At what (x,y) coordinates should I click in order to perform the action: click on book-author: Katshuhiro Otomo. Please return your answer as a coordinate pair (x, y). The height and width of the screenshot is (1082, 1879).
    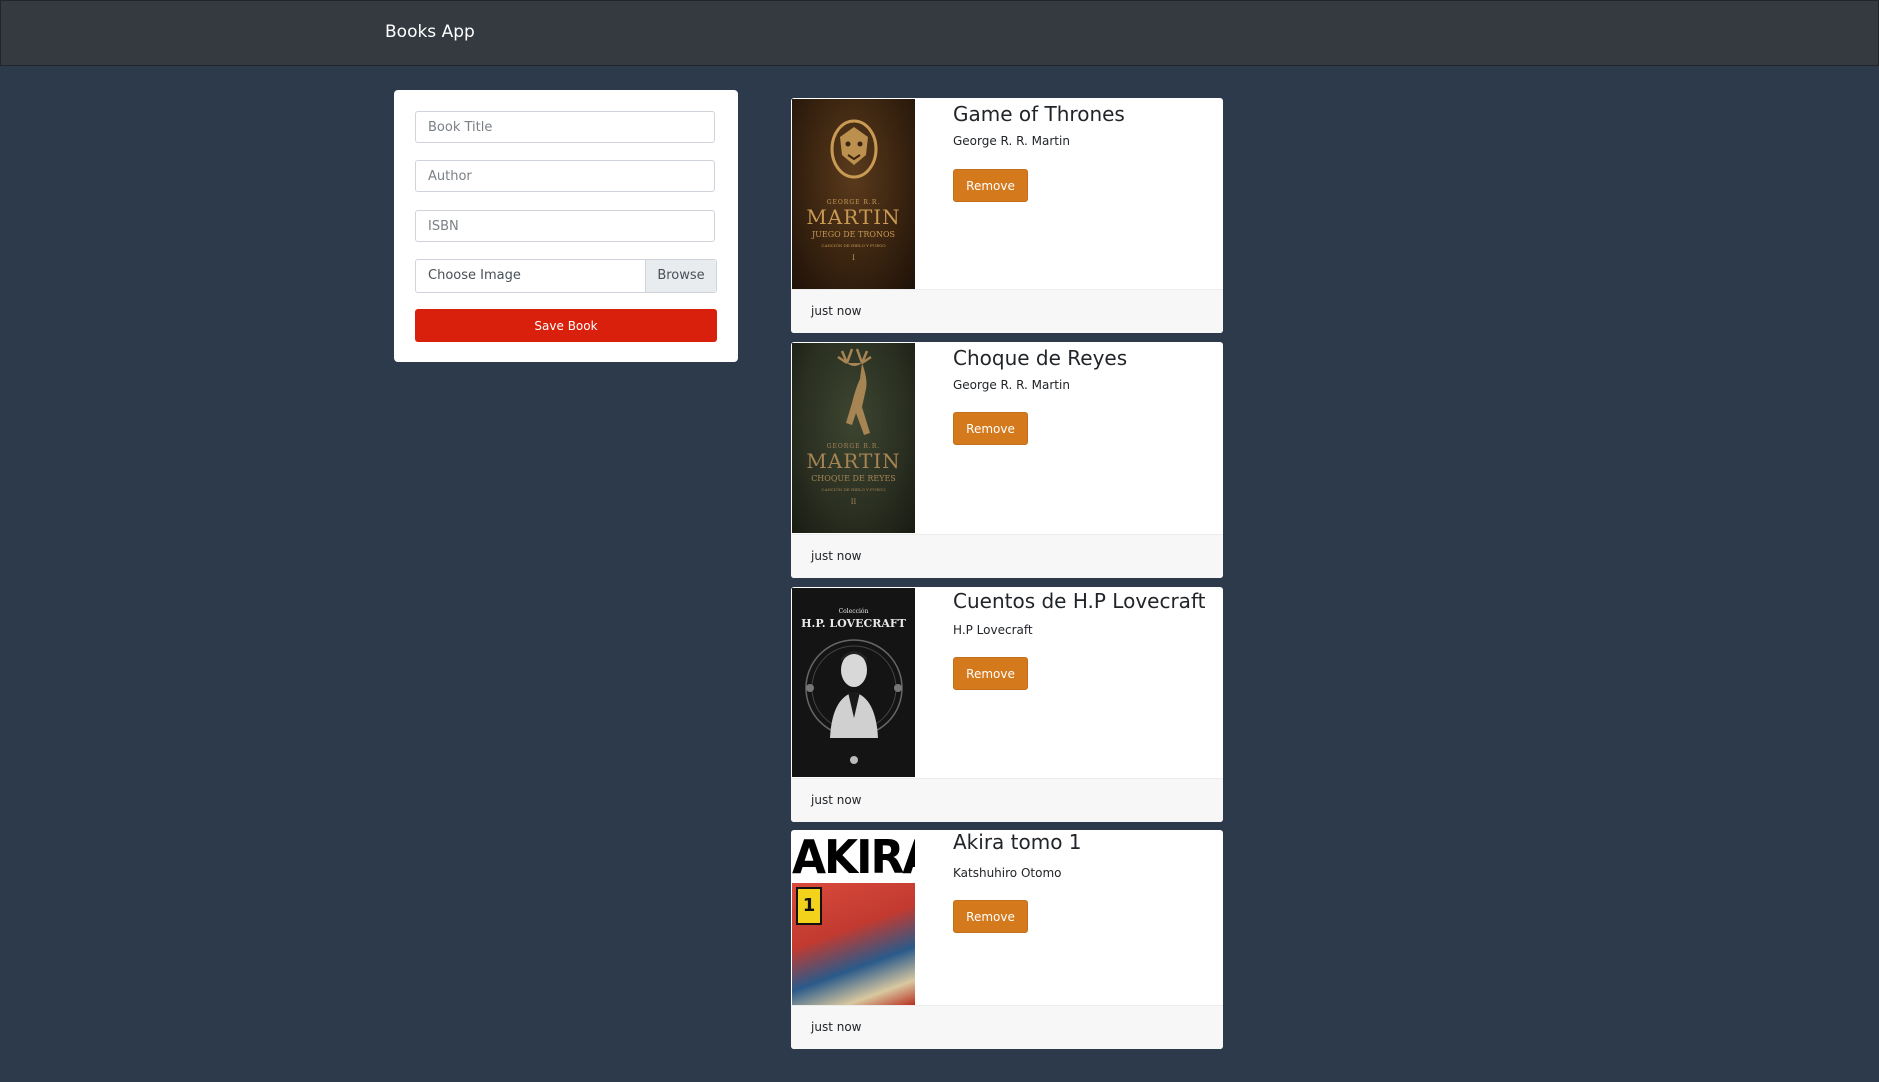
    Looking at the image, I should click on (1007, 873).